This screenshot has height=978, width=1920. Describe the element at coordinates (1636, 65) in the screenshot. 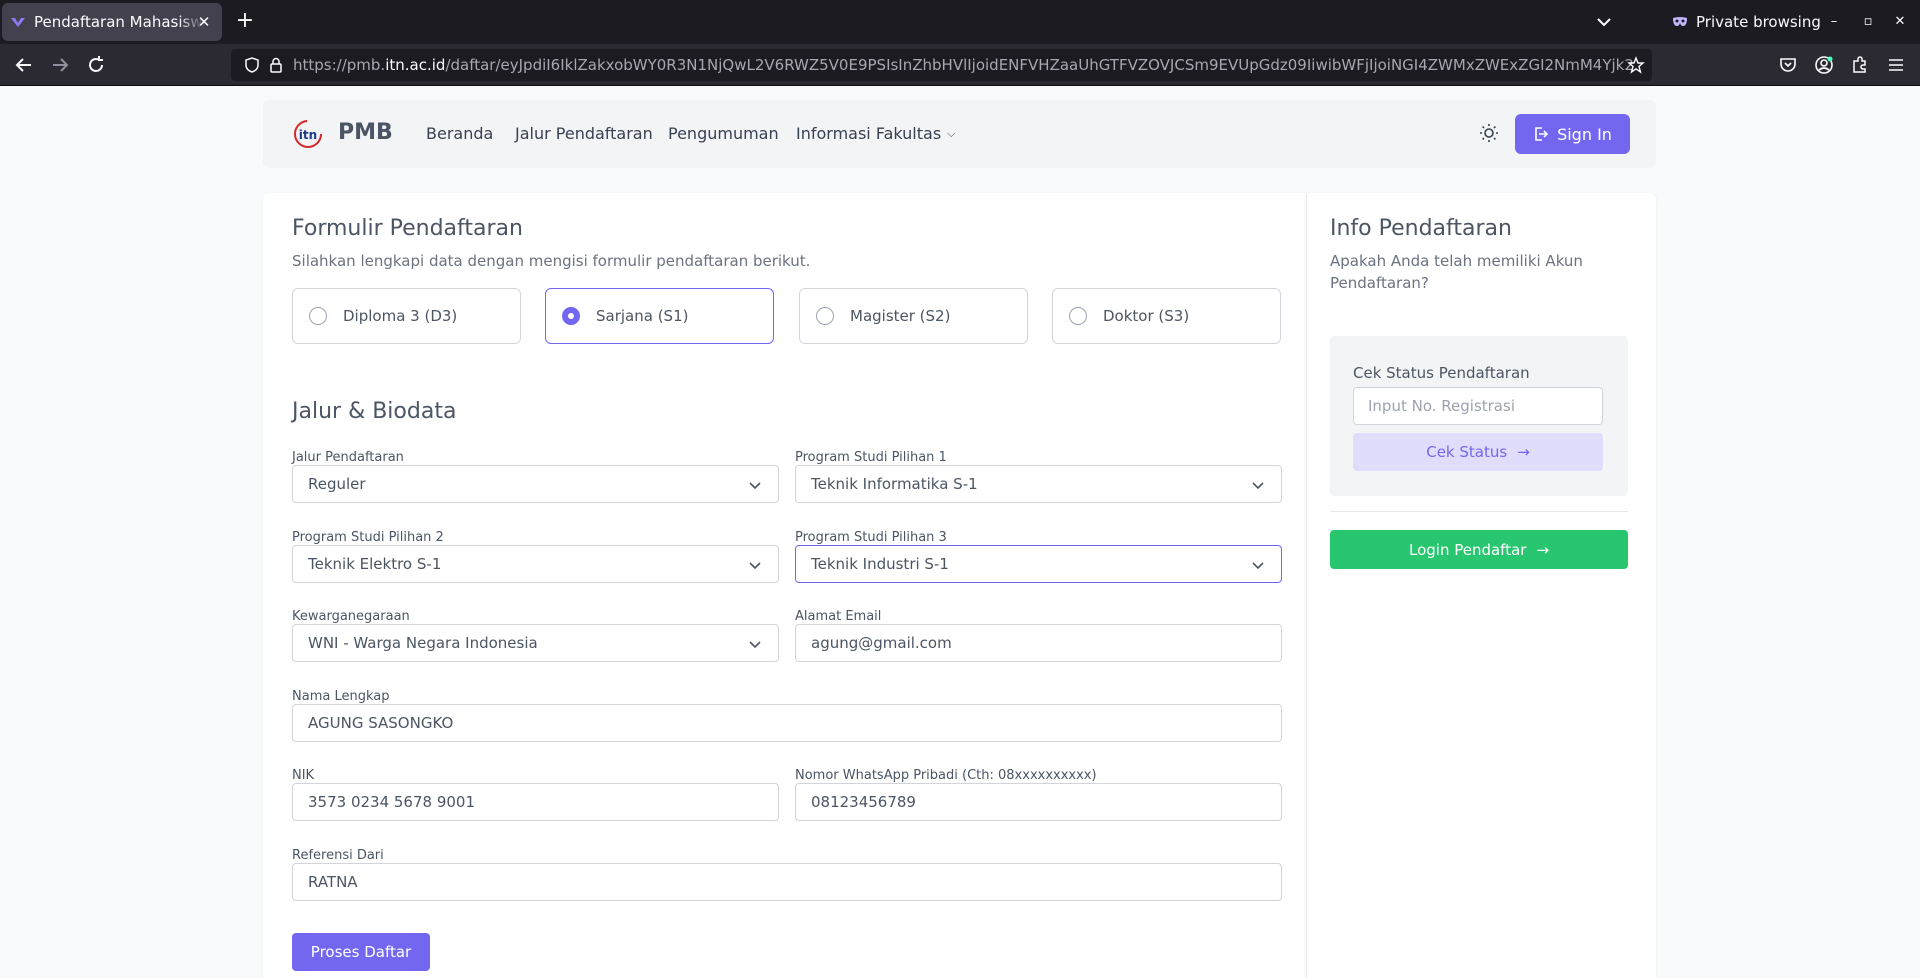

I see `bookmark-star-icon` at that location.